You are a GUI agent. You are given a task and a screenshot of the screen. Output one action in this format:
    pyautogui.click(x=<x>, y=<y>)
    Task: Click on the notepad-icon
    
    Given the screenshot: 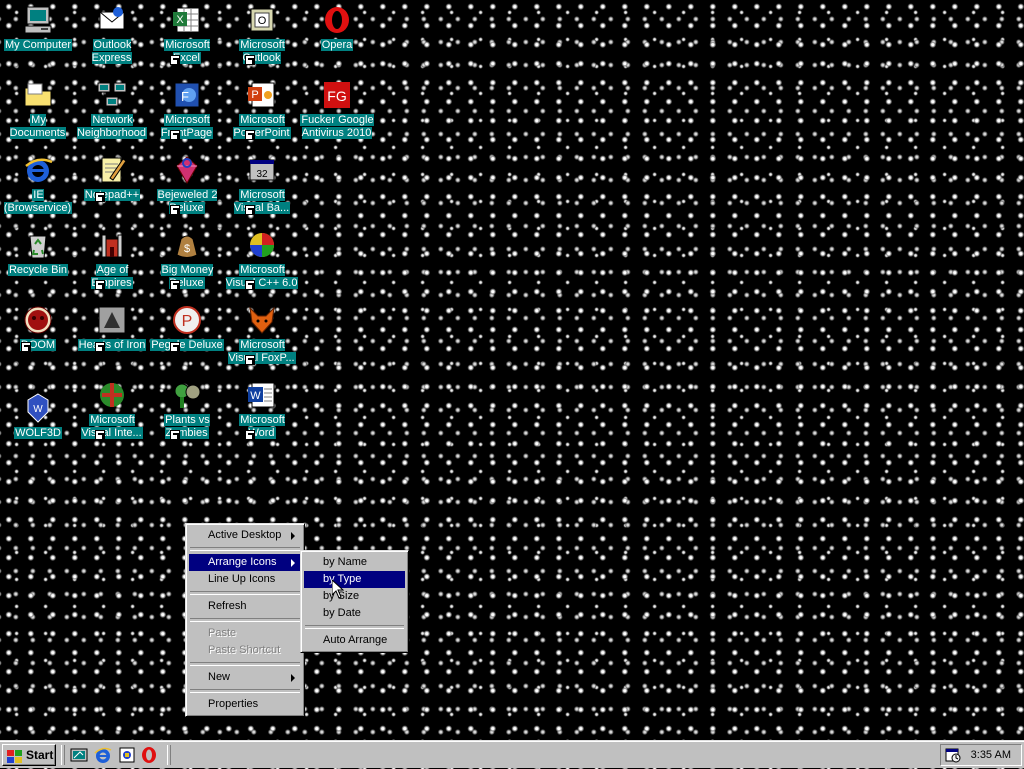 What is the action you would take?
    pyautogui.click(x=112, y=170)
    